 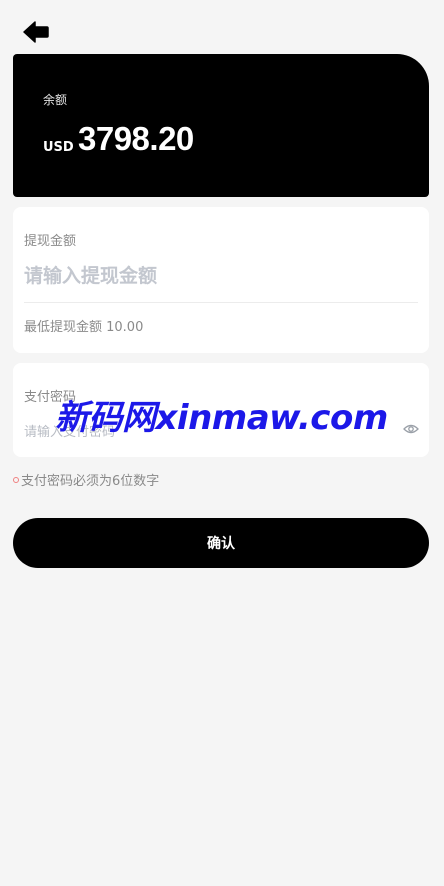 I want to click on warning-dot-icon, so click(x=16, y=479).